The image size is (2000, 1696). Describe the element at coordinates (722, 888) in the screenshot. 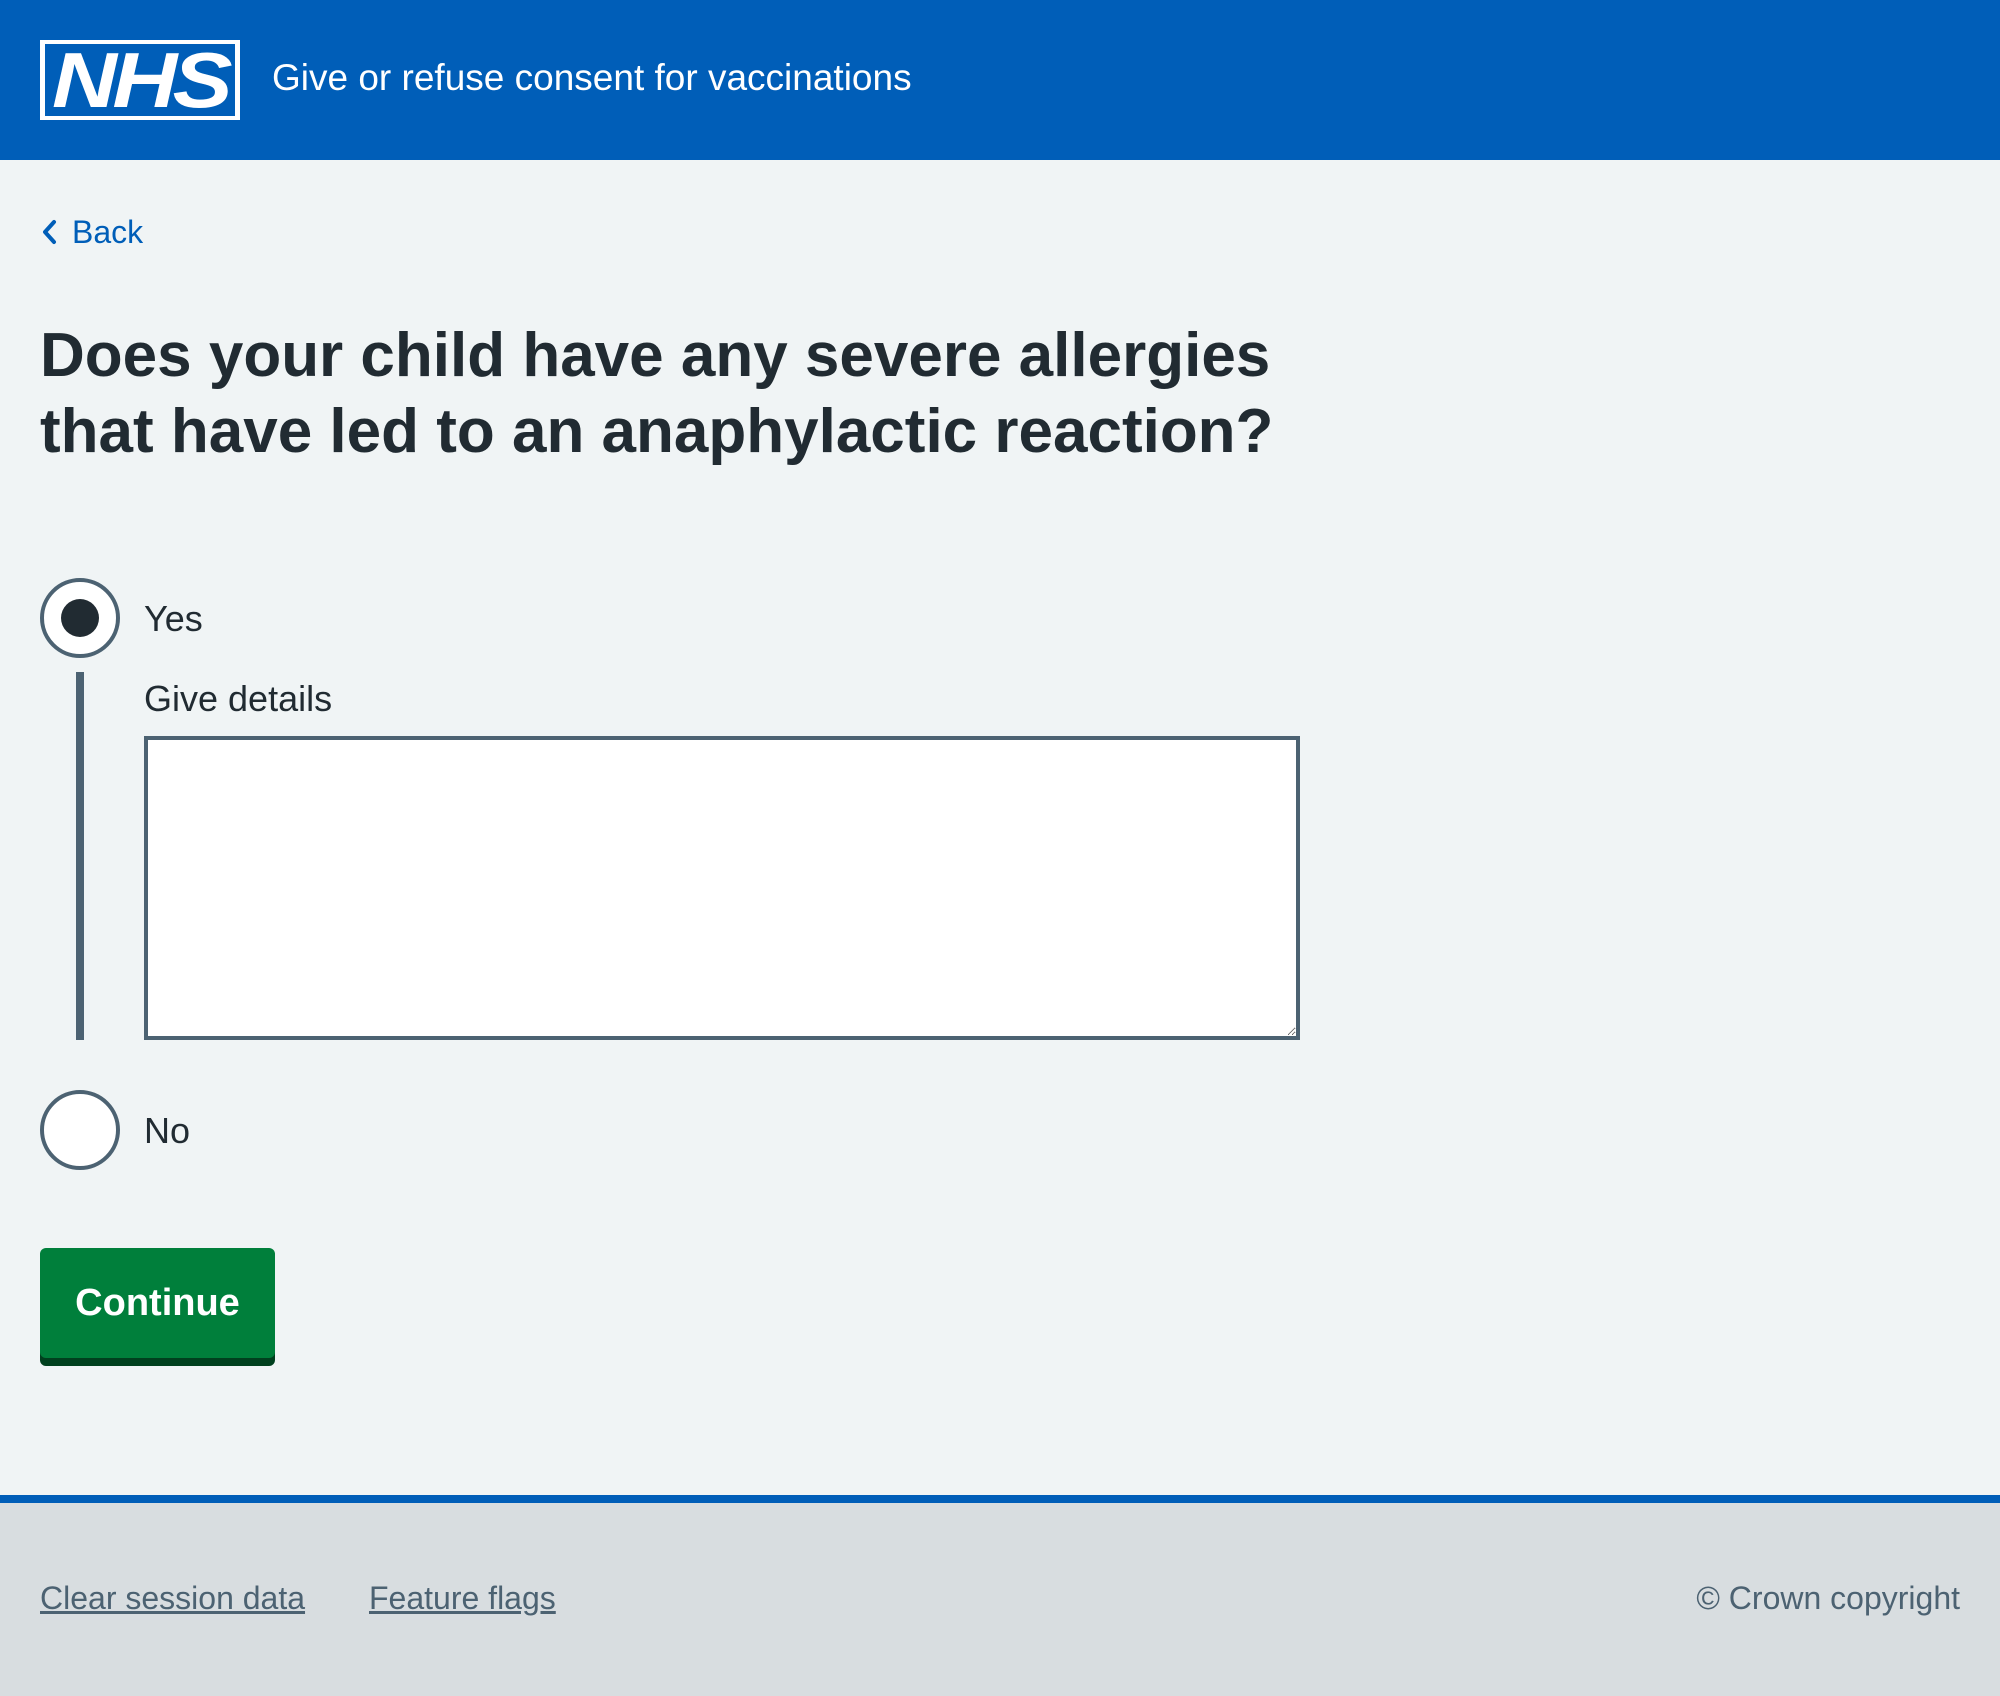

I see `details-textarea` at that location.